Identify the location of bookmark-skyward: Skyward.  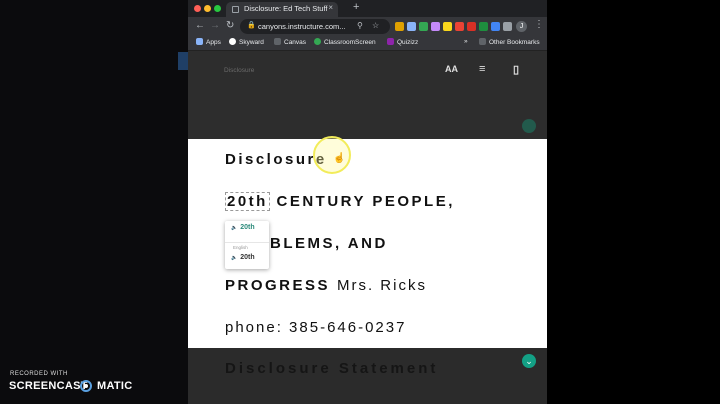
(246, 42).